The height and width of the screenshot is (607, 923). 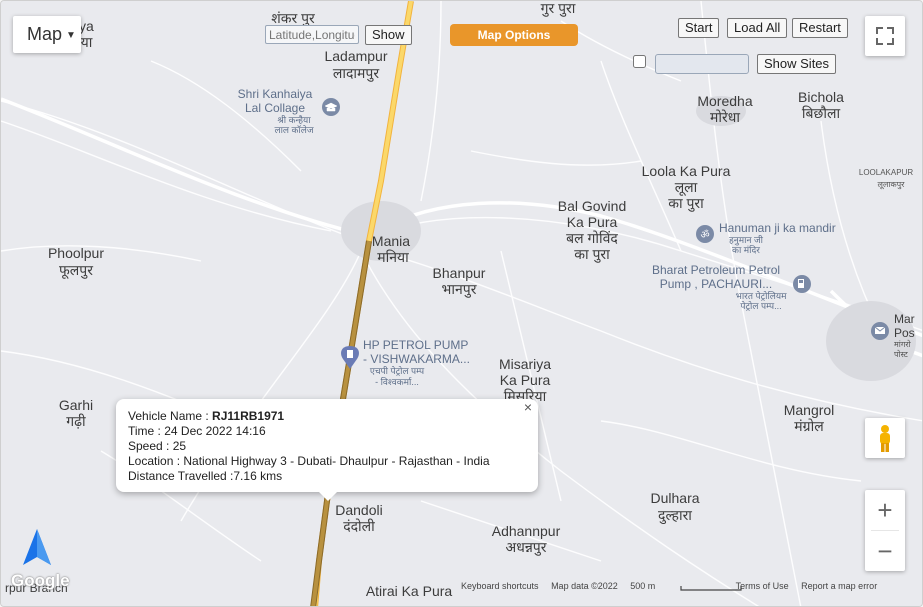 What do you see at coordinates (500, 586) in the screenshot?
I see `keyboard-shortcuts-link: Keyboard shortcuts` at bounding box center [500, 586].